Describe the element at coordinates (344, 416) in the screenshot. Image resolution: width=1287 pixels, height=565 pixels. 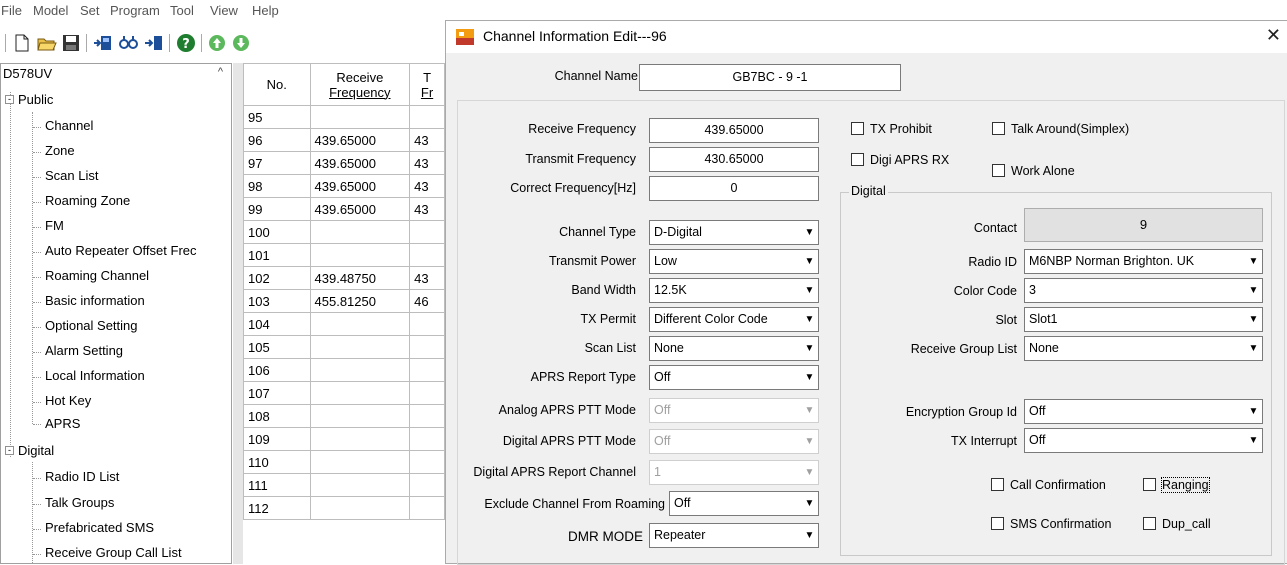
I see `table-row: 108` at that location.